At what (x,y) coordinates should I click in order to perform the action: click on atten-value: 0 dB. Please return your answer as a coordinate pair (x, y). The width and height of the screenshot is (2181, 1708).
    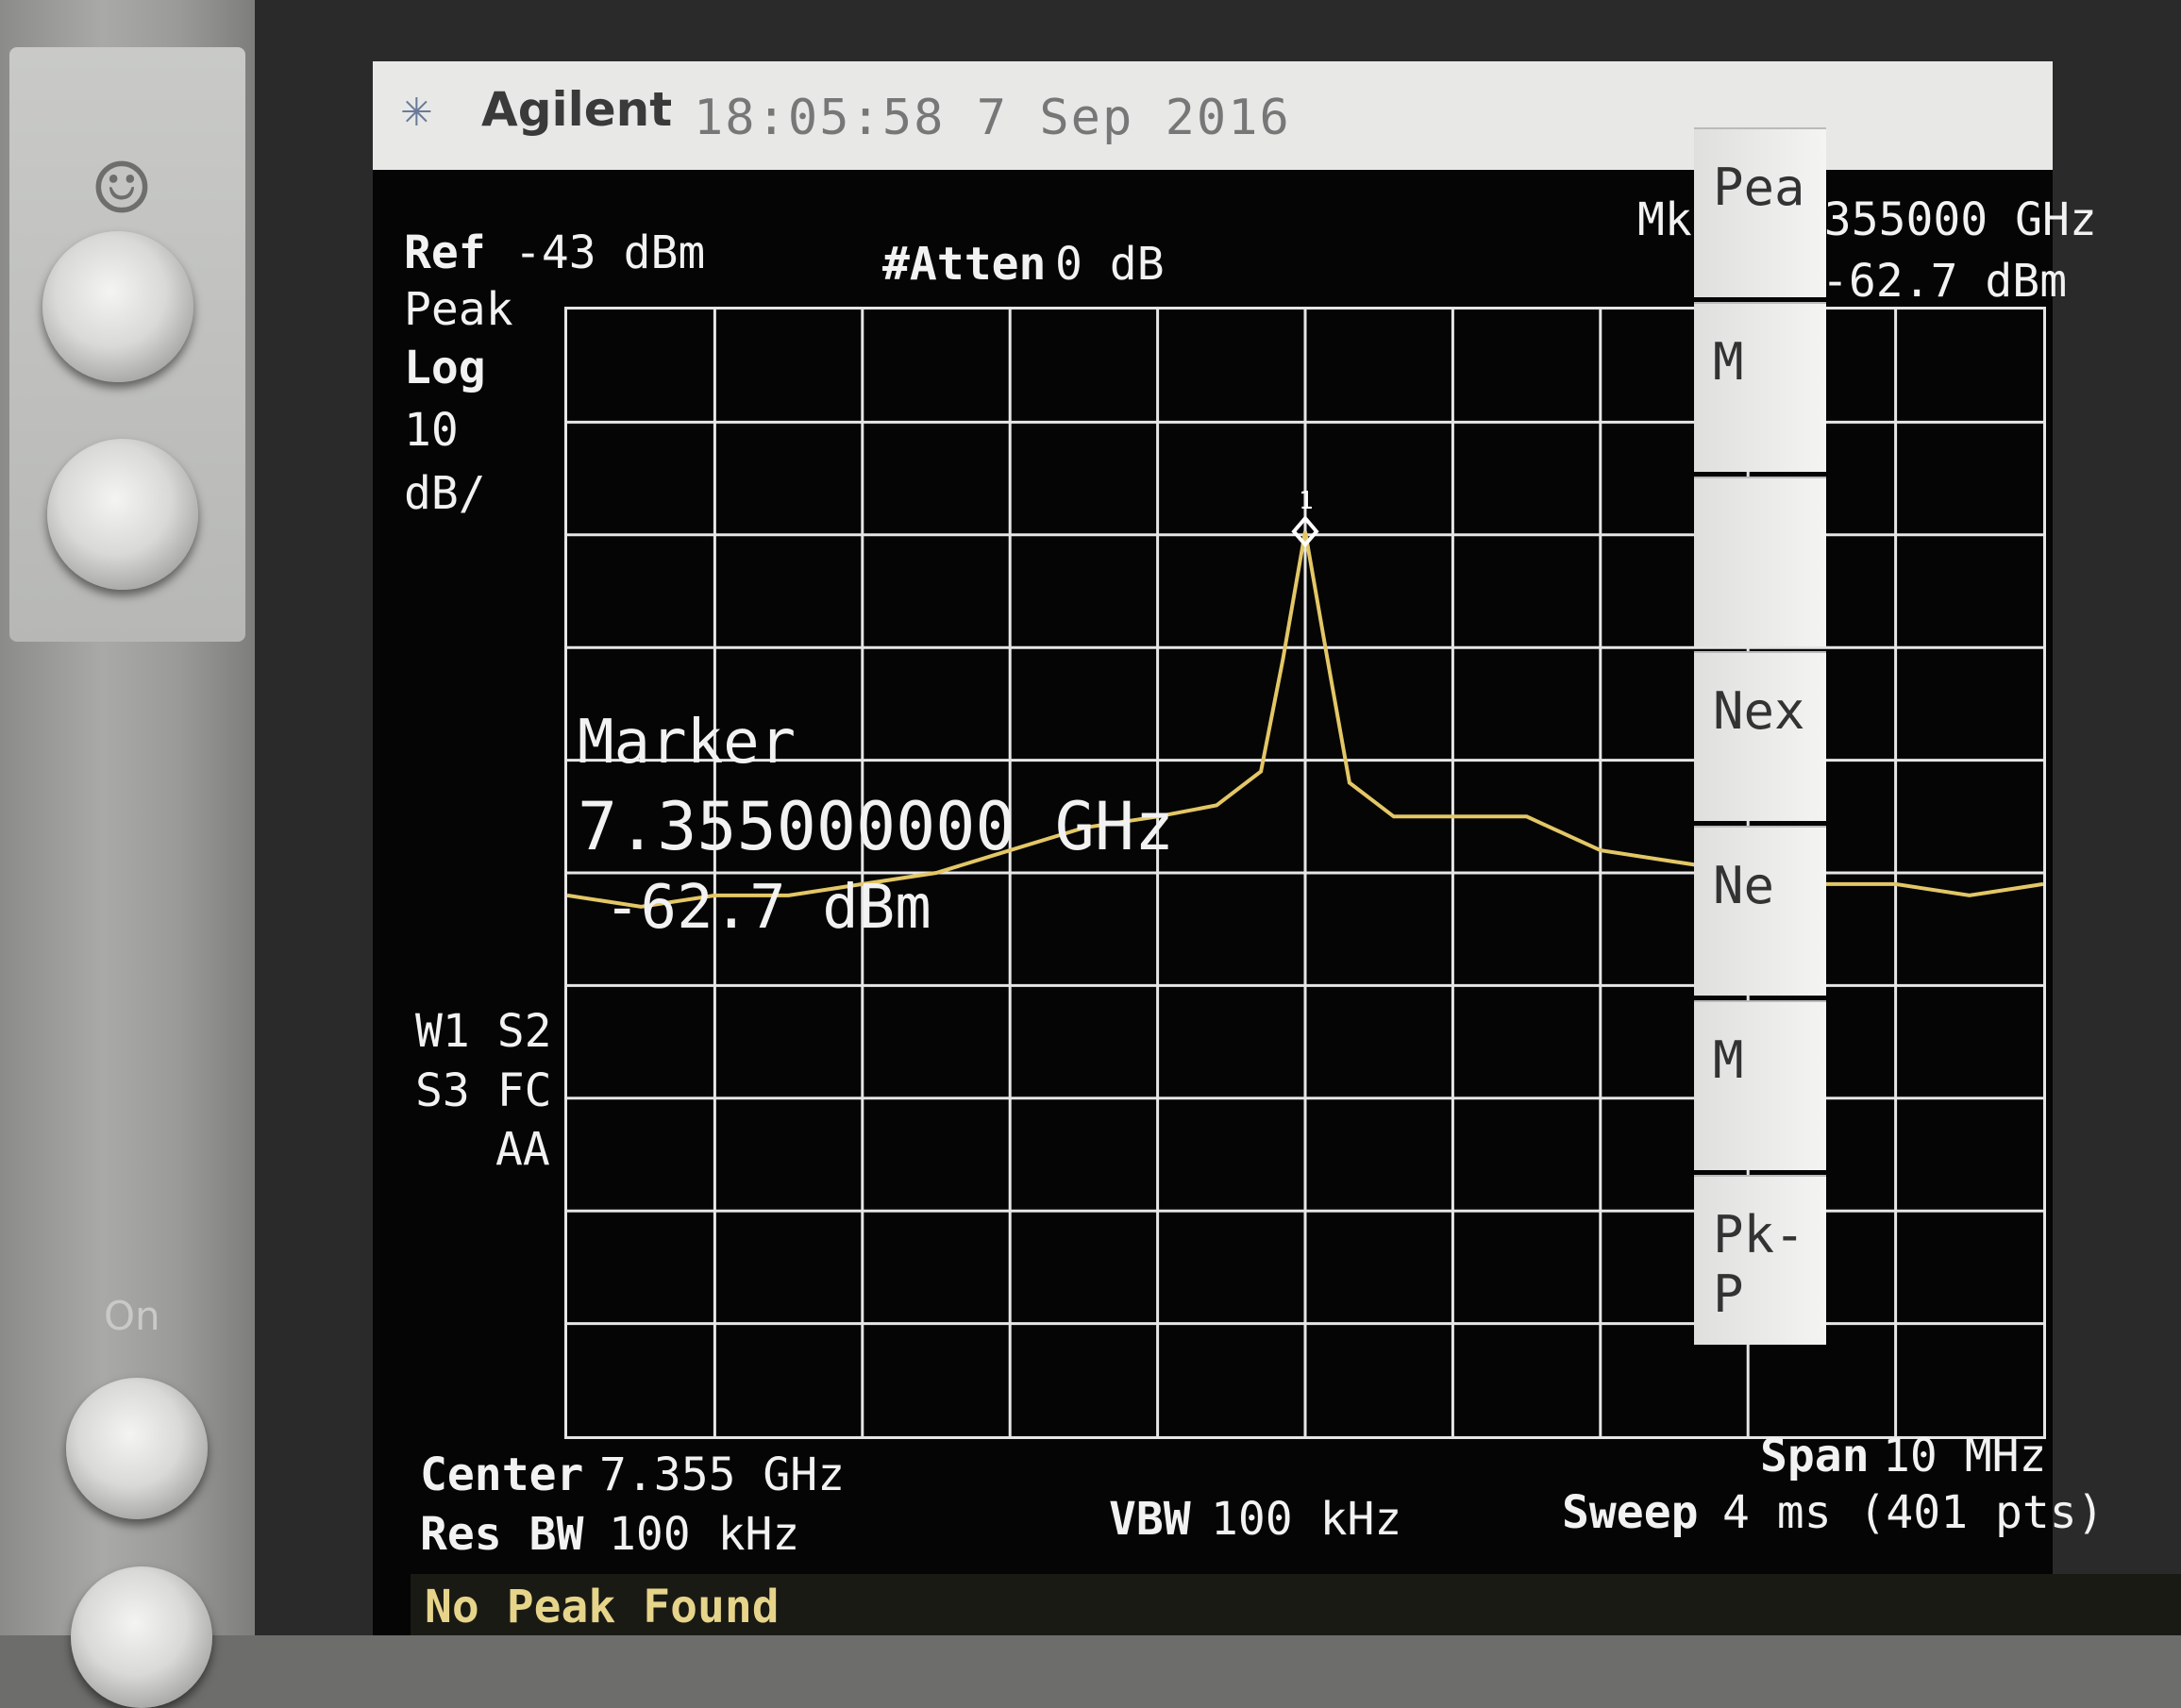
    Looking at the image, I should click on (1110, 264).